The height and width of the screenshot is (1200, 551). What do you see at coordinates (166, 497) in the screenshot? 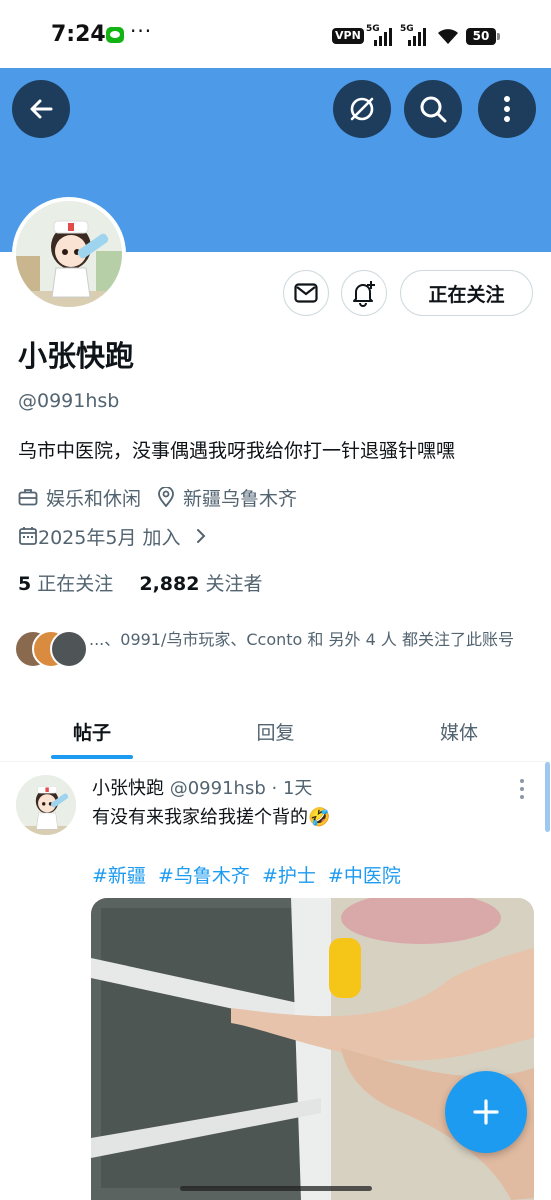
I see `location-pin-icon` at bounding box center [166, 497].